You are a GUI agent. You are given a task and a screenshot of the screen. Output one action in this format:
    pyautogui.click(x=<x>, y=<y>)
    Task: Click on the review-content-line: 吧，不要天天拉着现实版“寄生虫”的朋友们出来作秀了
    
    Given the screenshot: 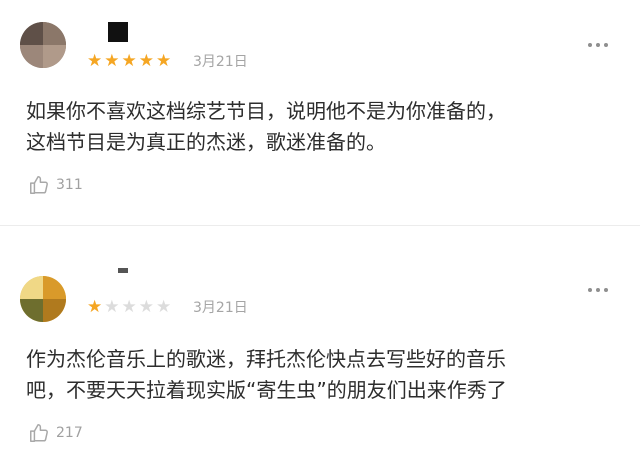 What is the action you would take?
    pyautogui.click(x=266, y=390)
    